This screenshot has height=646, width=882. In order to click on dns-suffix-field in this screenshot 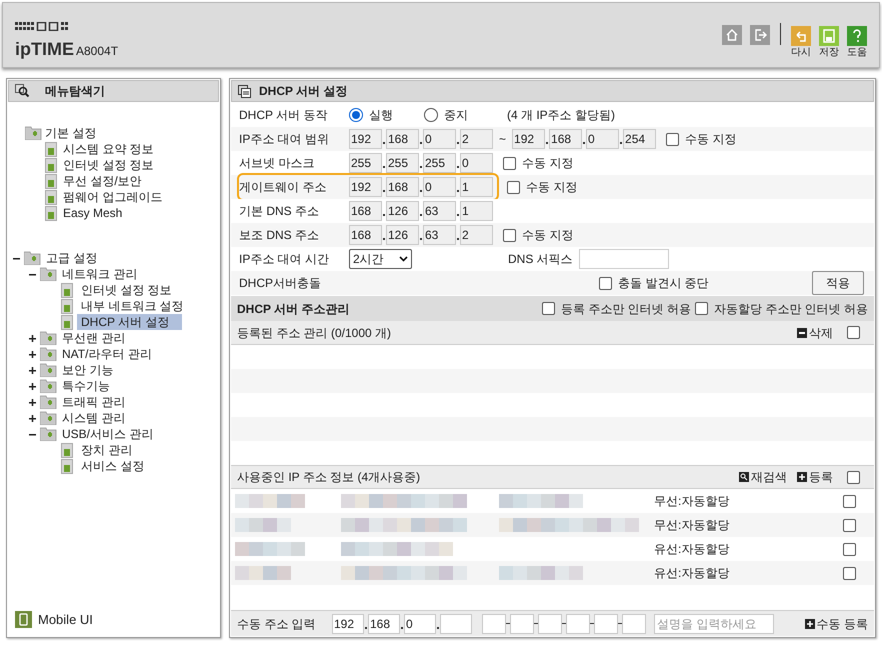, I will do `click(623, 259)`.